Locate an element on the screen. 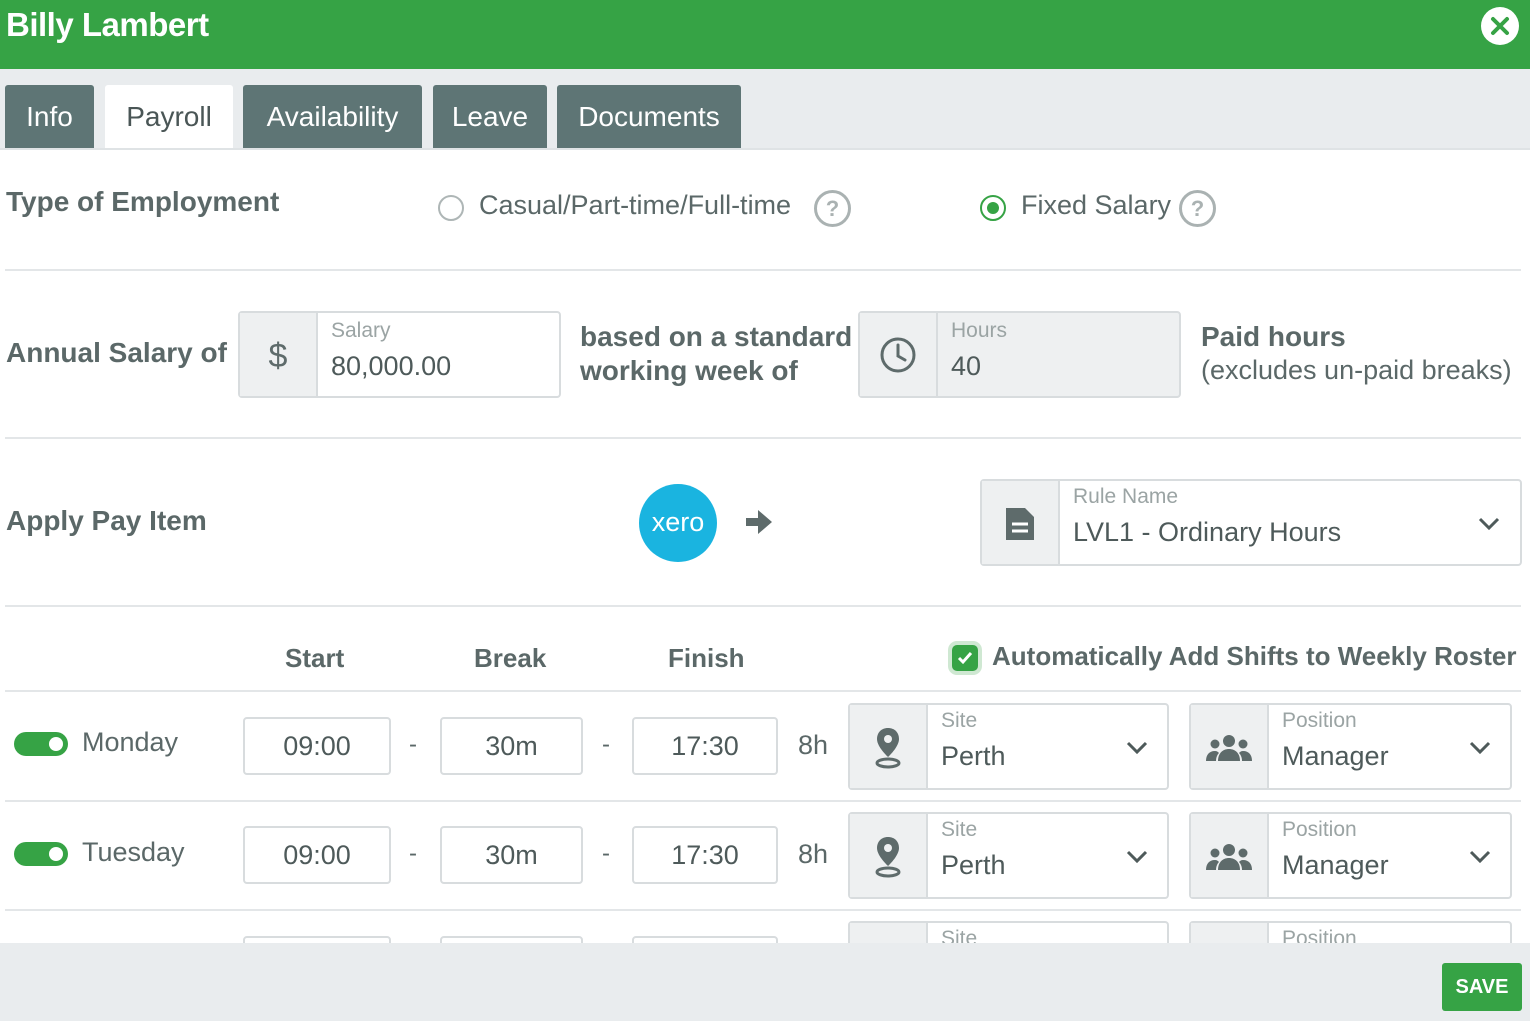 This screenshot has height=1021, width=1530. standard-week-text-2: working week of is located at coordinates (689, 370).